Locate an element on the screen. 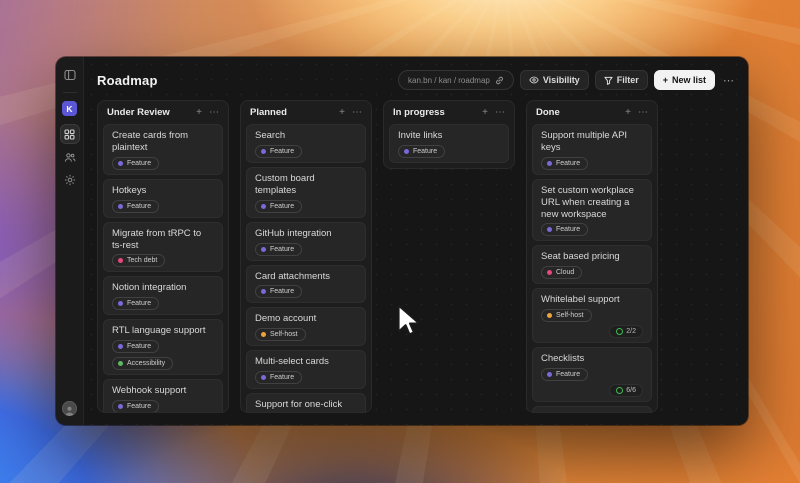 The width and height of the screenshot is (800, 483). card-title: Support multiple API keys is located at coordinates (584, 141).